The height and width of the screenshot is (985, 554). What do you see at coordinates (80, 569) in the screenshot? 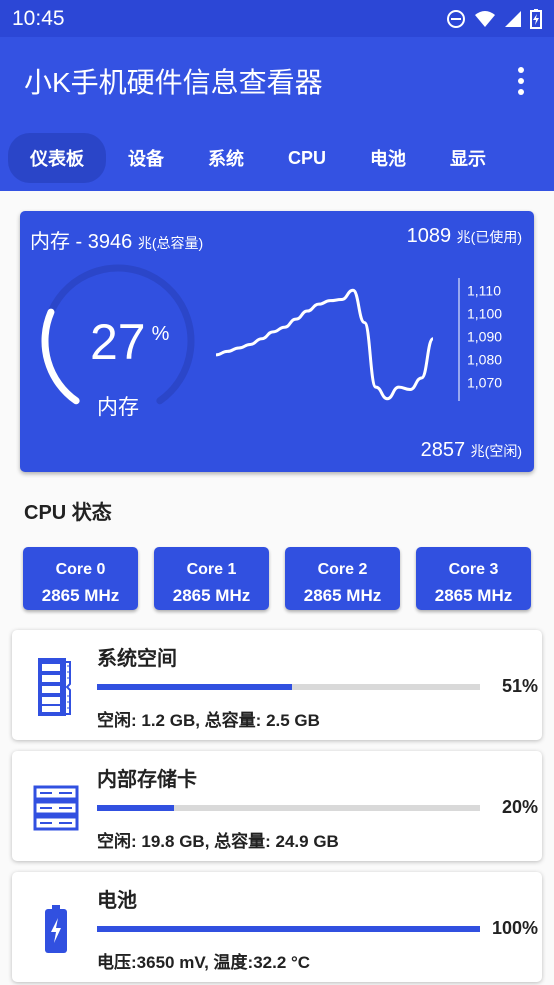
I see `core-name: Core 0` at bounding box center [80, 569].